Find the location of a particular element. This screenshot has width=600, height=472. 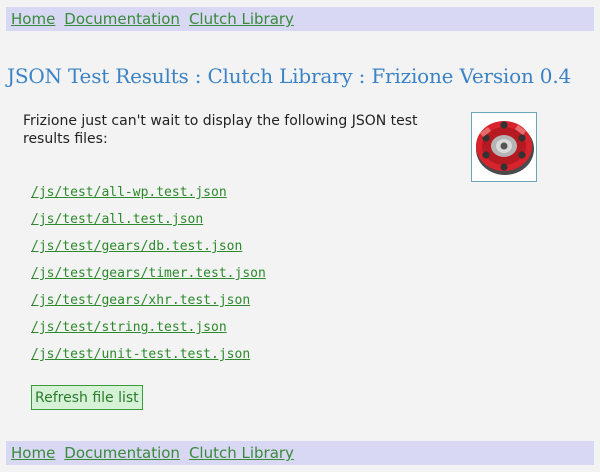

bottom-nav: Home Documentation Clutch Library is located at coordinates (300, 453).